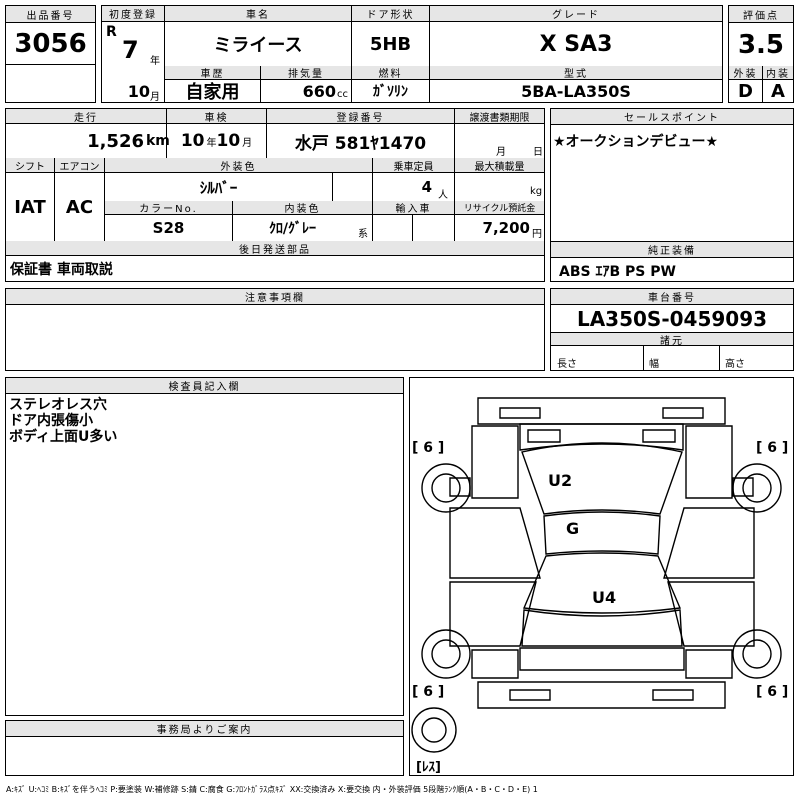 Image resolution: width=800 pixels, height=800 pixels. Describe the element at coordinates (390, 73) in the screenshot. I see `fuel-label: 燃料` at that location.